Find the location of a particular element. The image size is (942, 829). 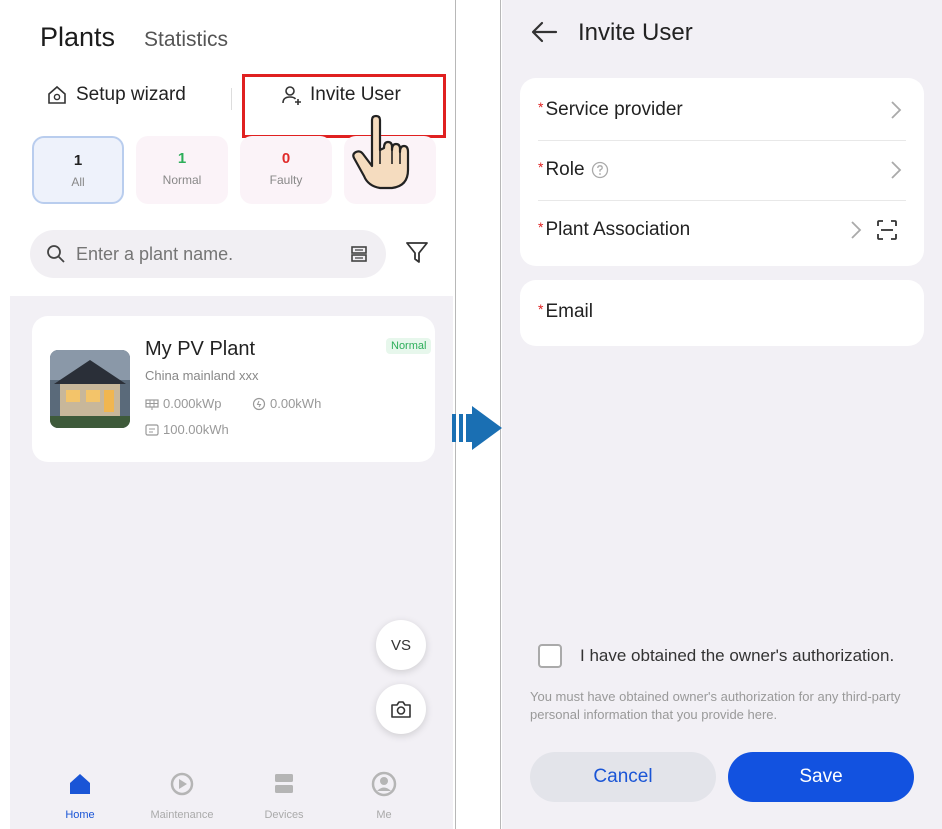

setup-house-icon is located at coordinates (57, 94).